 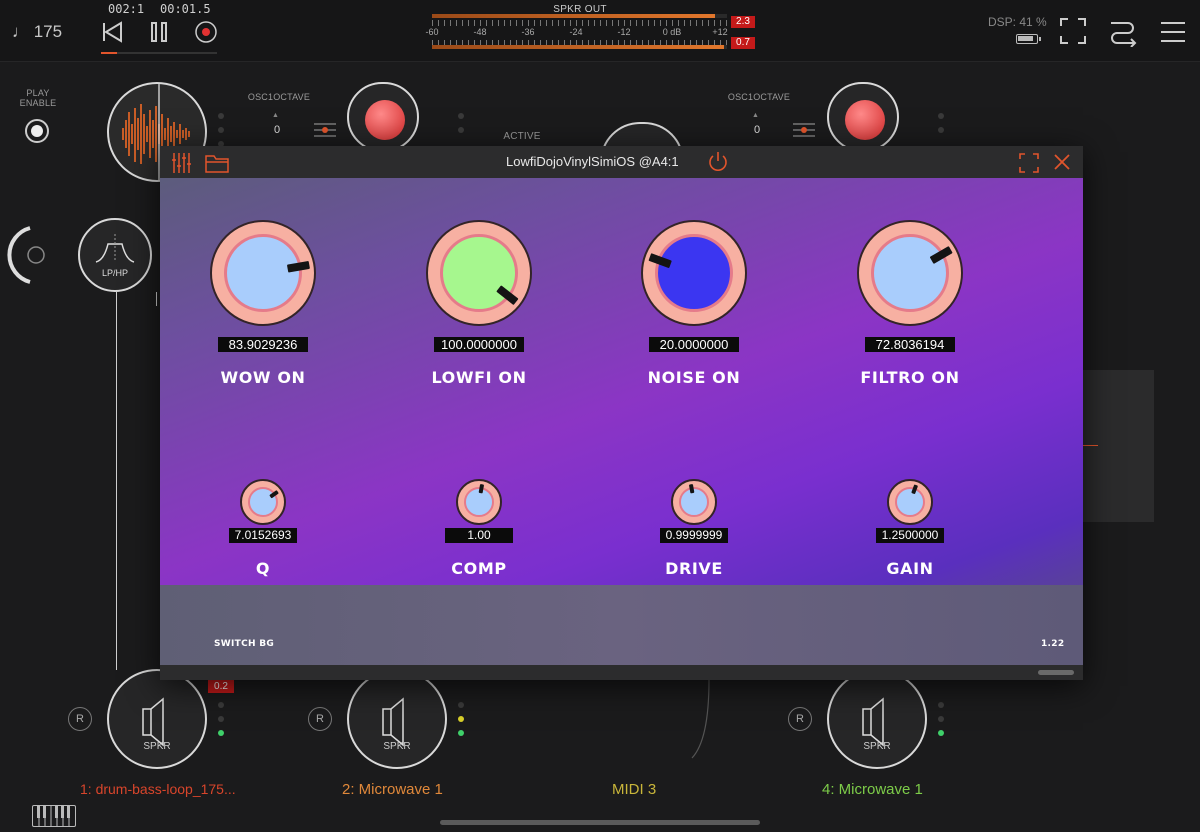 I want to click on wow-value: 83.9029236, so click(x=263, y=344).